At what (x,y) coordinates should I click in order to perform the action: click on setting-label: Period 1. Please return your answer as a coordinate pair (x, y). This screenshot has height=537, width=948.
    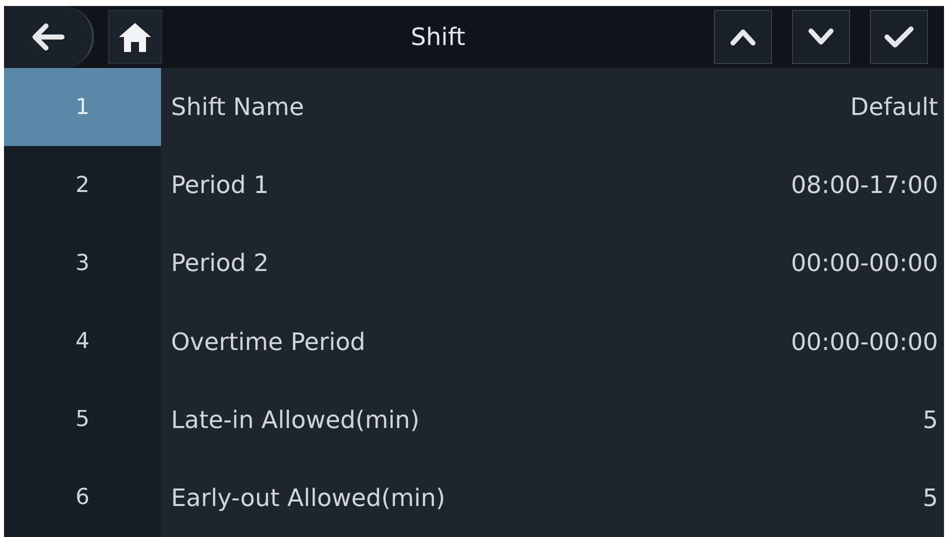
    Looking at the image, I should click on (220, 186).